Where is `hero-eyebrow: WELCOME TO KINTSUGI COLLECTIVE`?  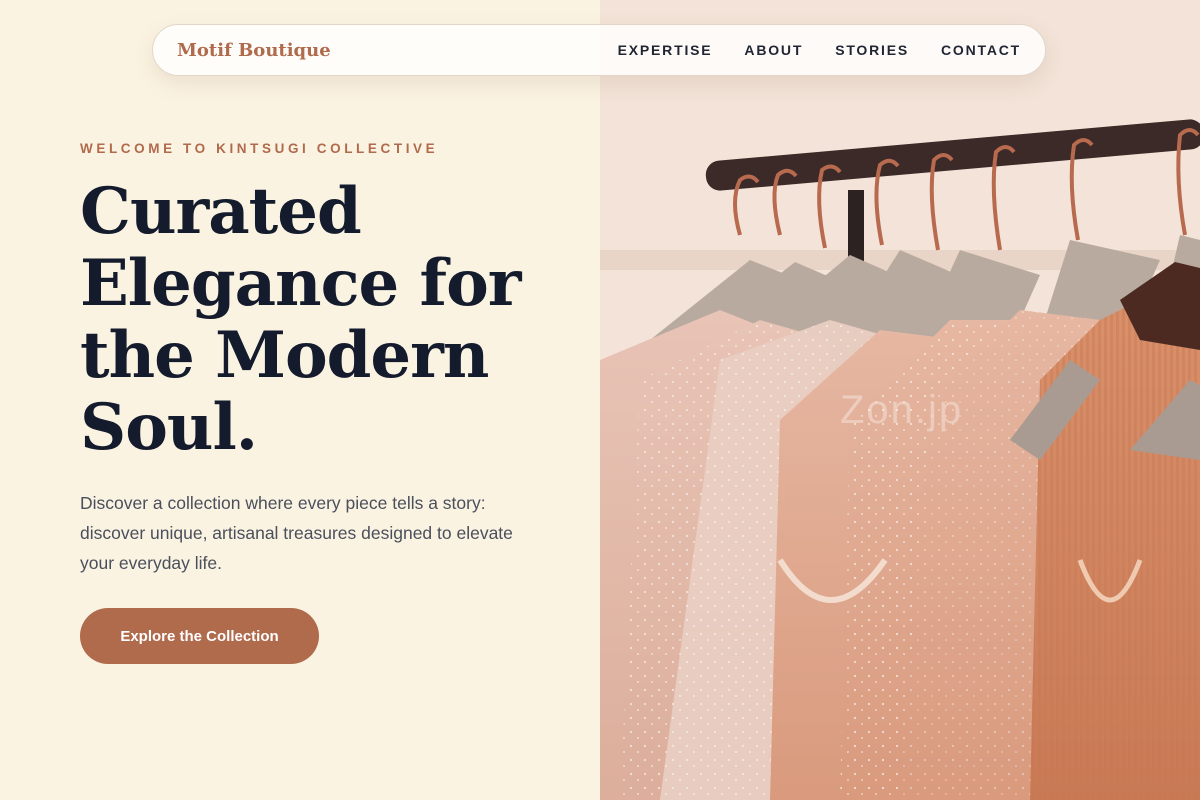 hero-eyebrow: WELCOME TO KINTSUGI COLLECTIVE is located at coordinates (259, 148).